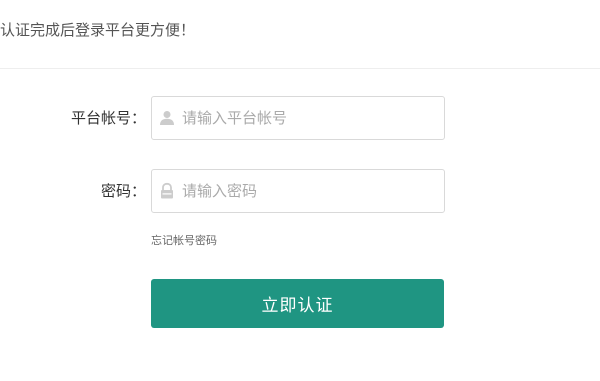  I want to click on forgot-password-link: 忘记帐号密码, so click(184, 241).